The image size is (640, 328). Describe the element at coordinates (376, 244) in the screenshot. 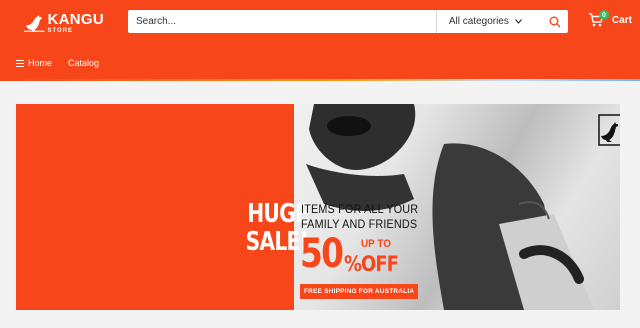

I see `up-to-label: UP TO` at that location.